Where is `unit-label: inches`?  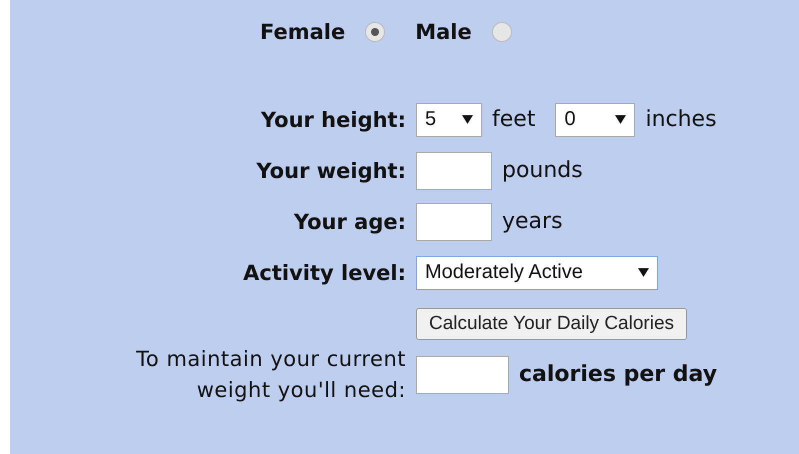 unit-label: inches is located at coordinates (681, 119).